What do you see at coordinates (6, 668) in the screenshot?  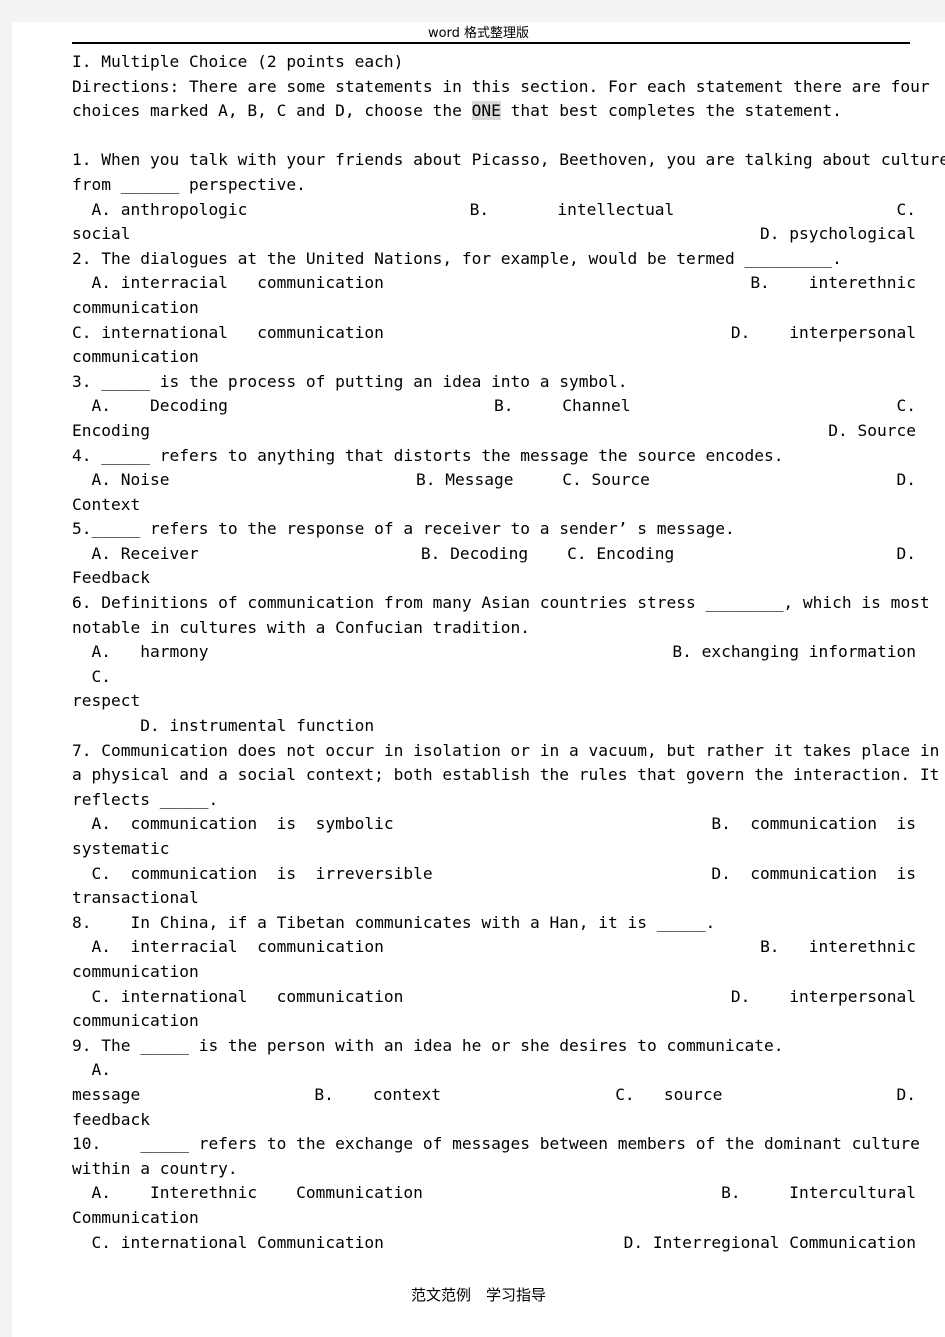 I see `page-left-margin-band` at bounding box center [6, 668].